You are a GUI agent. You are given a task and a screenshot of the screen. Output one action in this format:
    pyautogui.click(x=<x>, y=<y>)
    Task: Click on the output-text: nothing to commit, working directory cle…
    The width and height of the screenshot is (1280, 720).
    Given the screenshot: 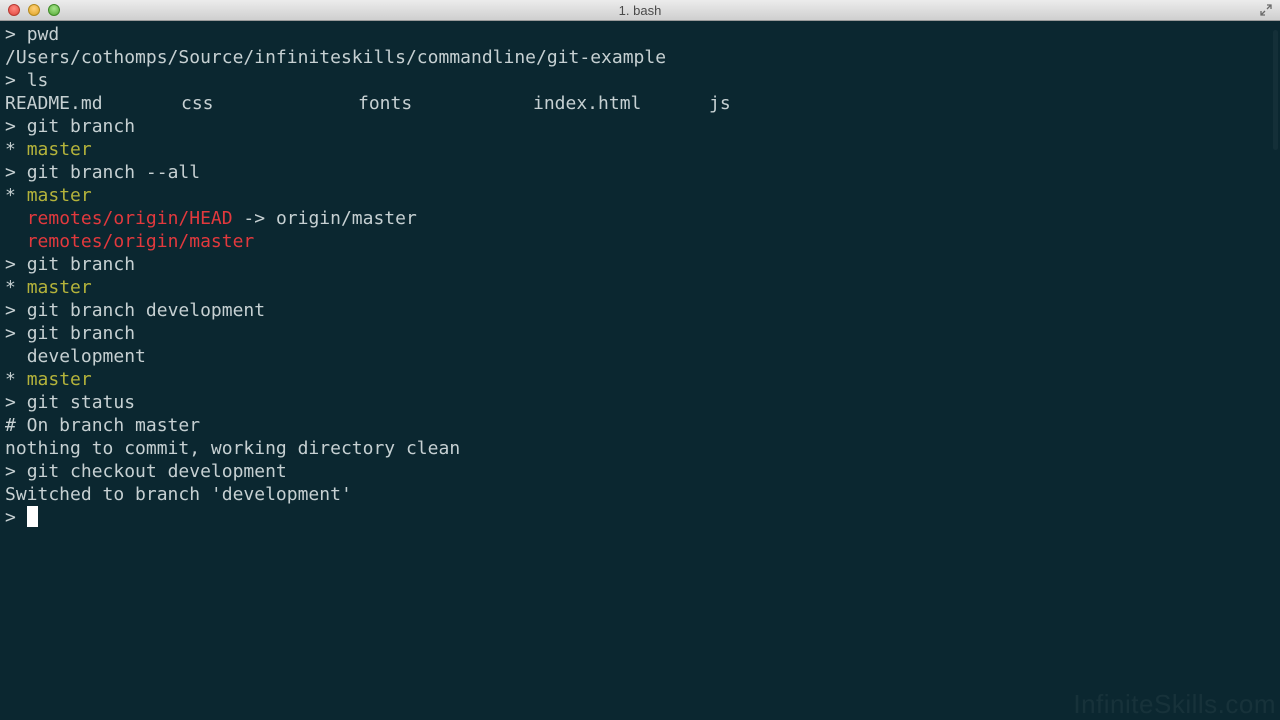 What is the action you would take?
    pyautogui.click(x=233, y=448)
    